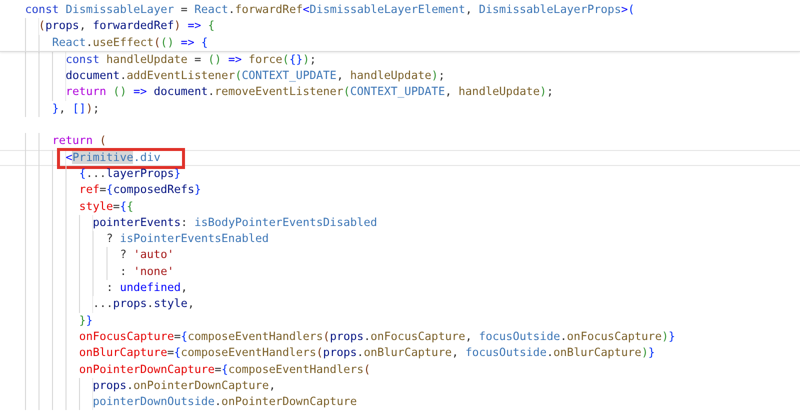  I want to click on code-line: onBlurCapture={composeEventHandlers(props.onBlurCapture, focusOutside.onBlurCapture)}, so click(367, 353).